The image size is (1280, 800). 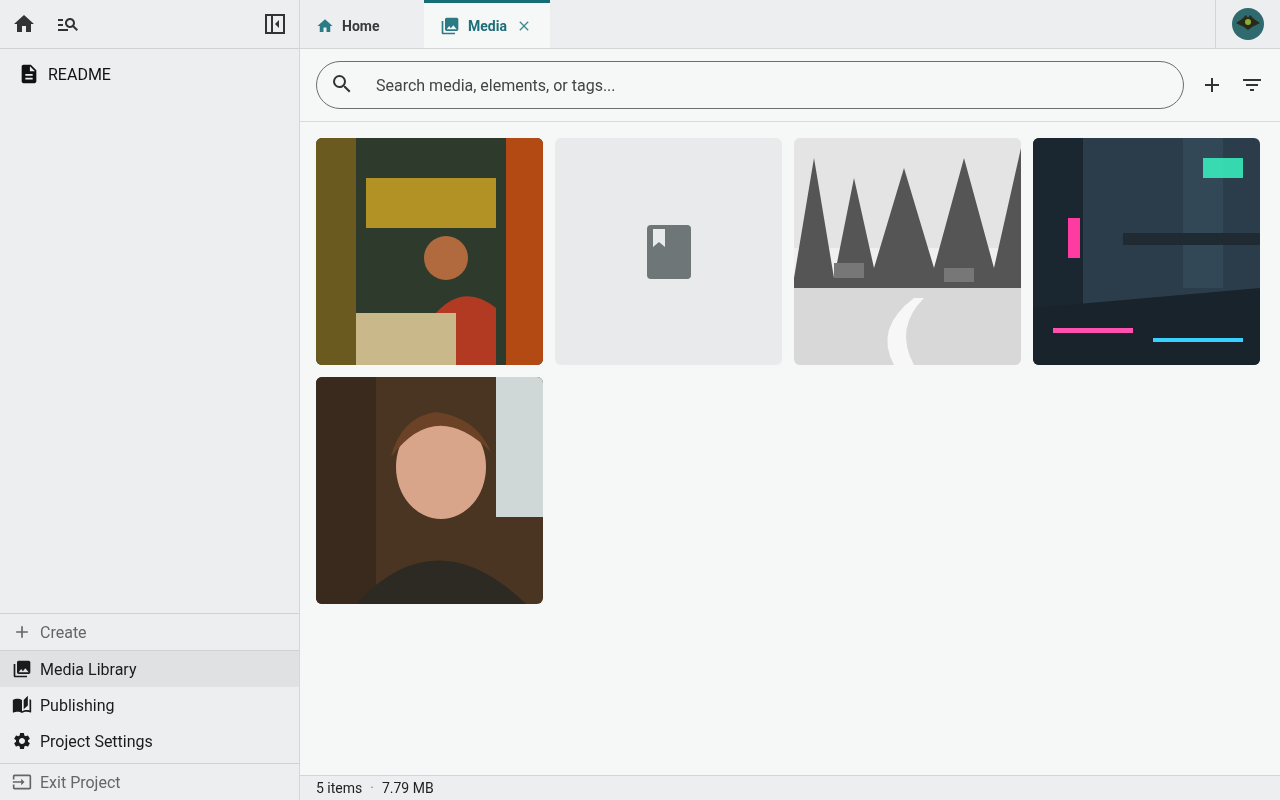 What do you see at coordinates (407, 788) in the screenshot?
I see `total-size: 7.79 MB` at bounding box center [407, 788].